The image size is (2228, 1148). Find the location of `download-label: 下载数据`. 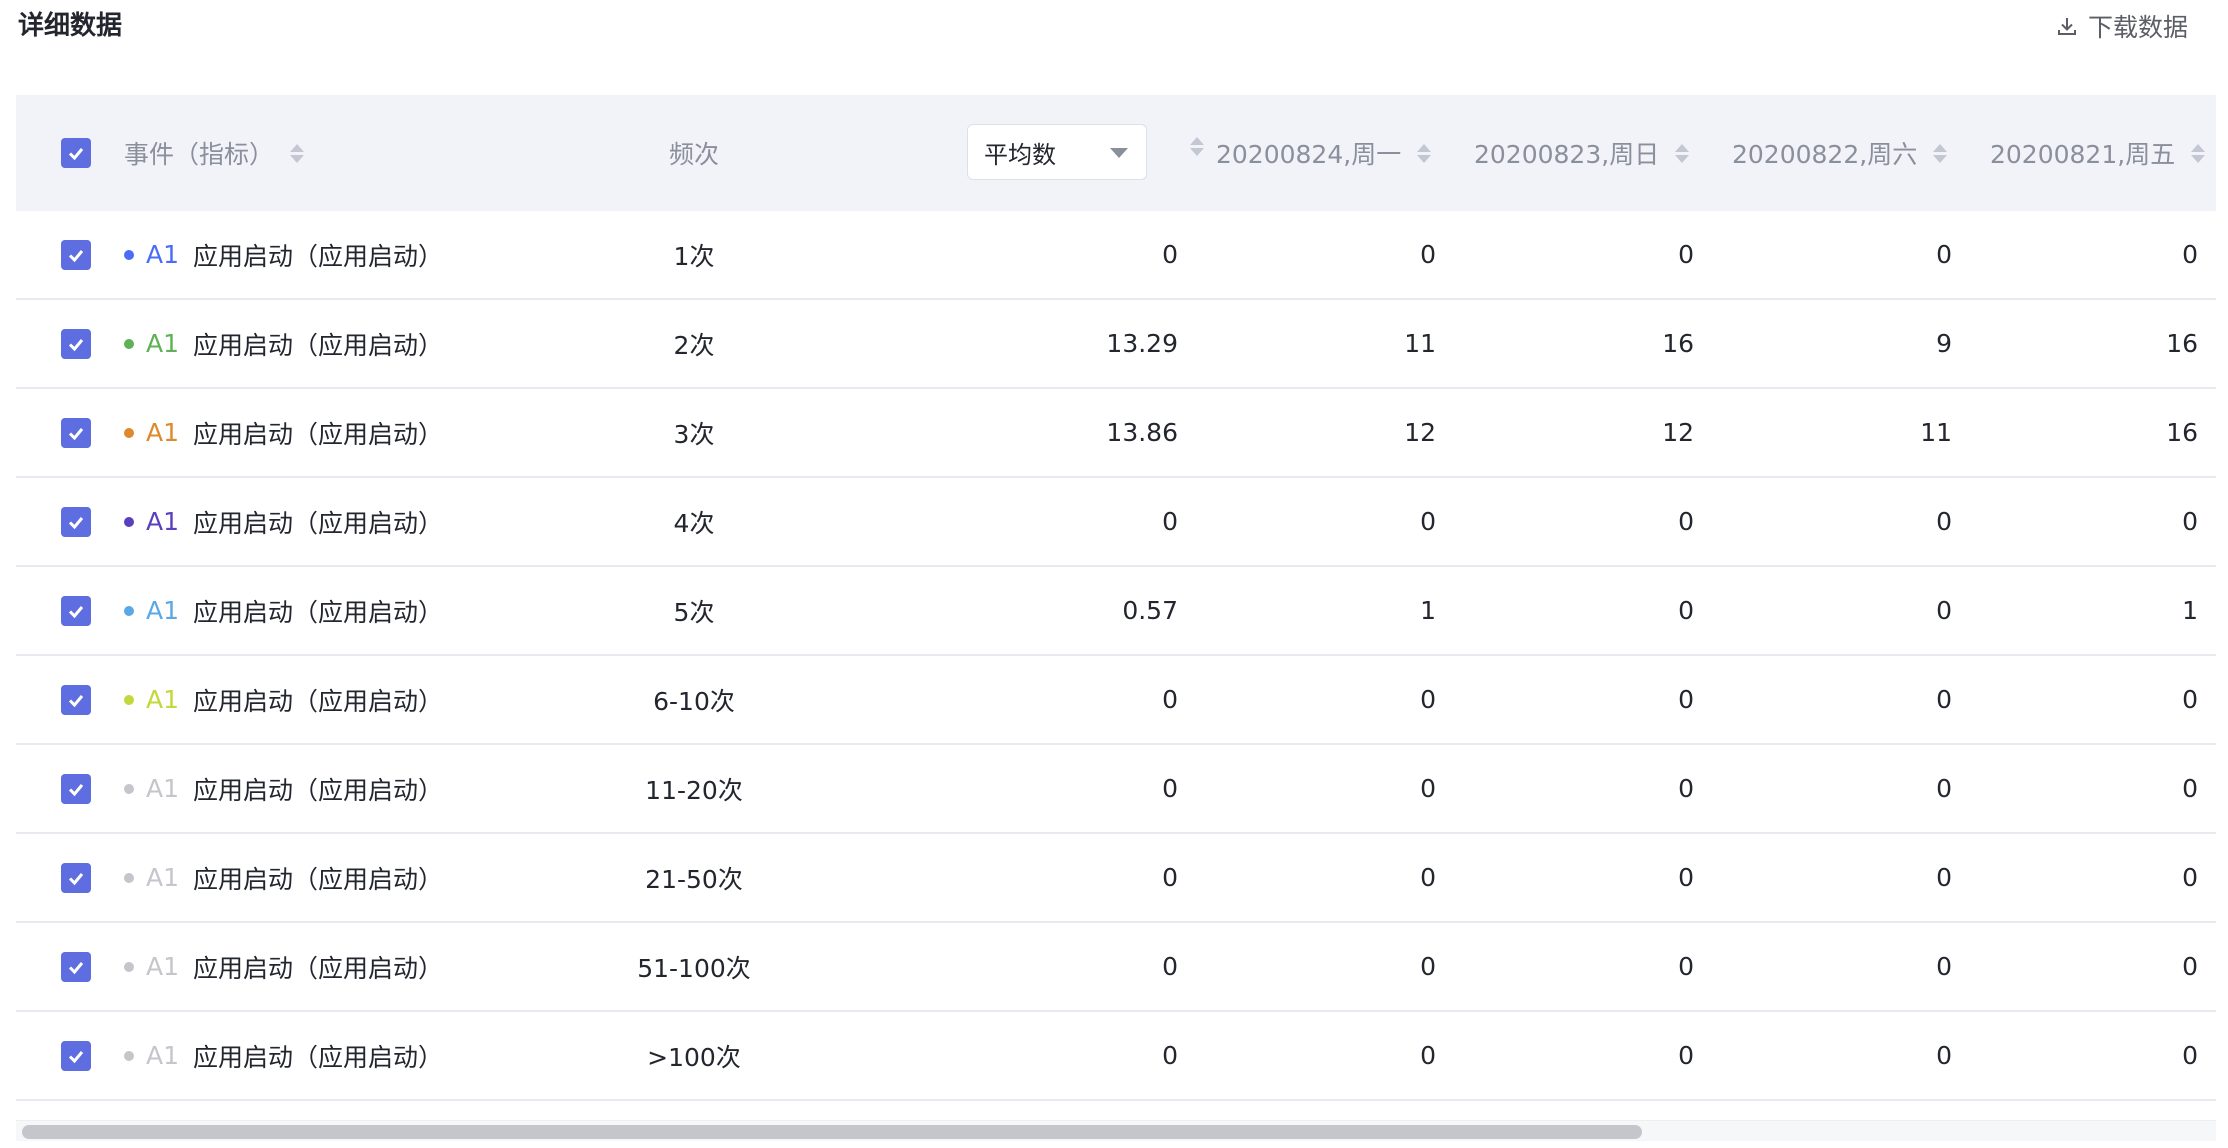

download-label: 下载数据 is located at coordinates (2137, 27).